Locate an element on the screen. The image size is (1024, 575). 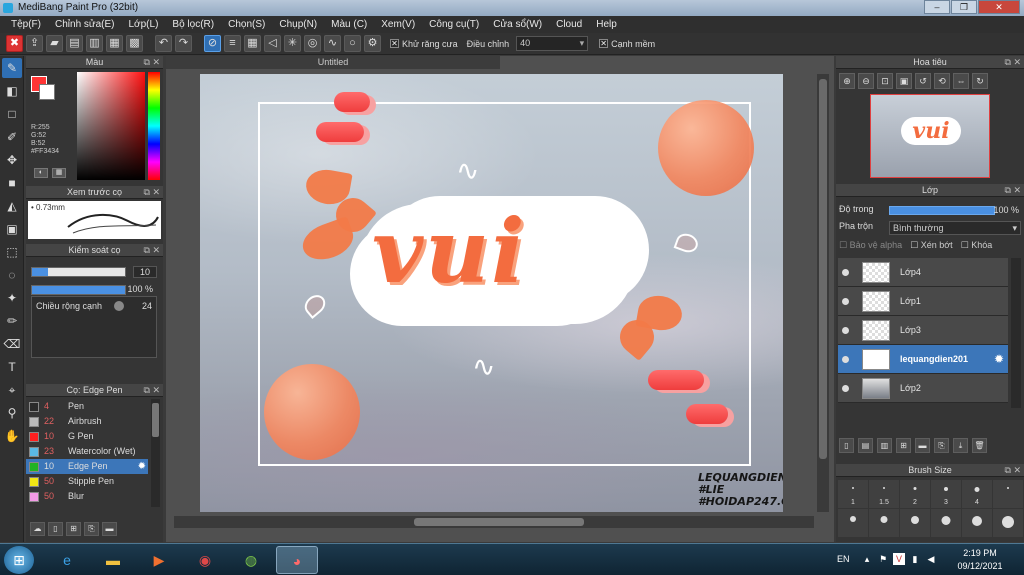
magic-wand-icon: ✦ is located at coordinates (12, 298).